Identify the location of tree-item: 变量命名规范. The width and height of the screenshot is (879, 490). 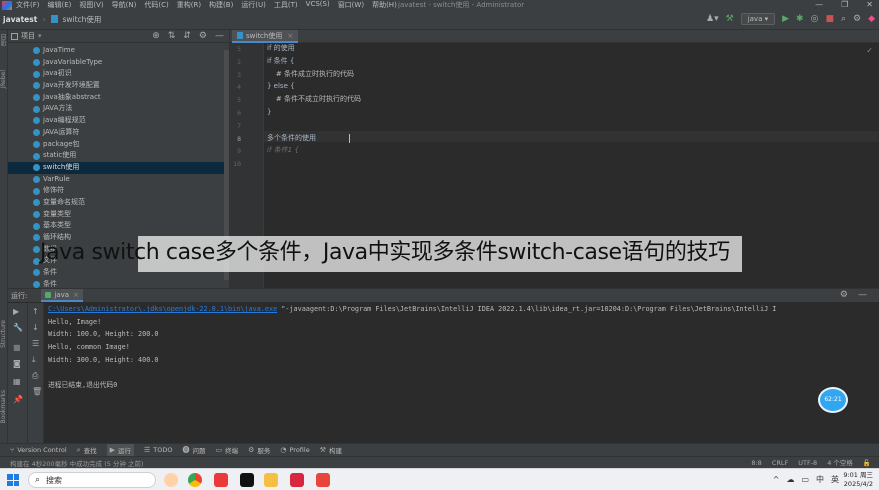
(118, 203).